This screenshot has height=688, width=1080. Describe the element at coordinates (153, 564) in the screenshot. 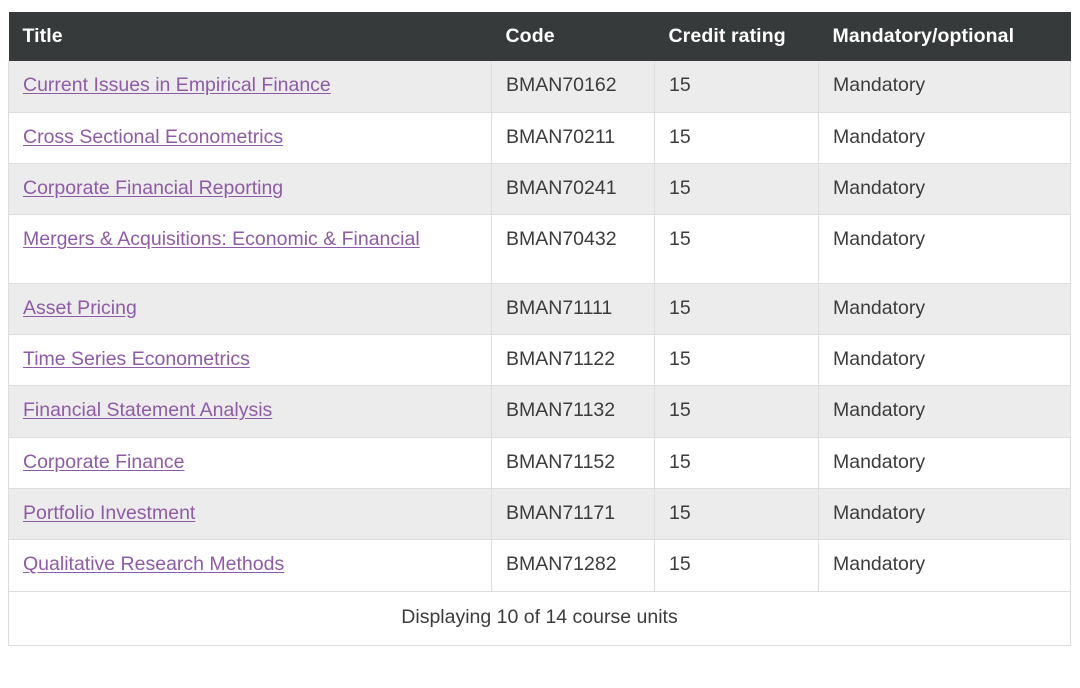

I see `course-title-link: Qualitative Research Methods` at that location.